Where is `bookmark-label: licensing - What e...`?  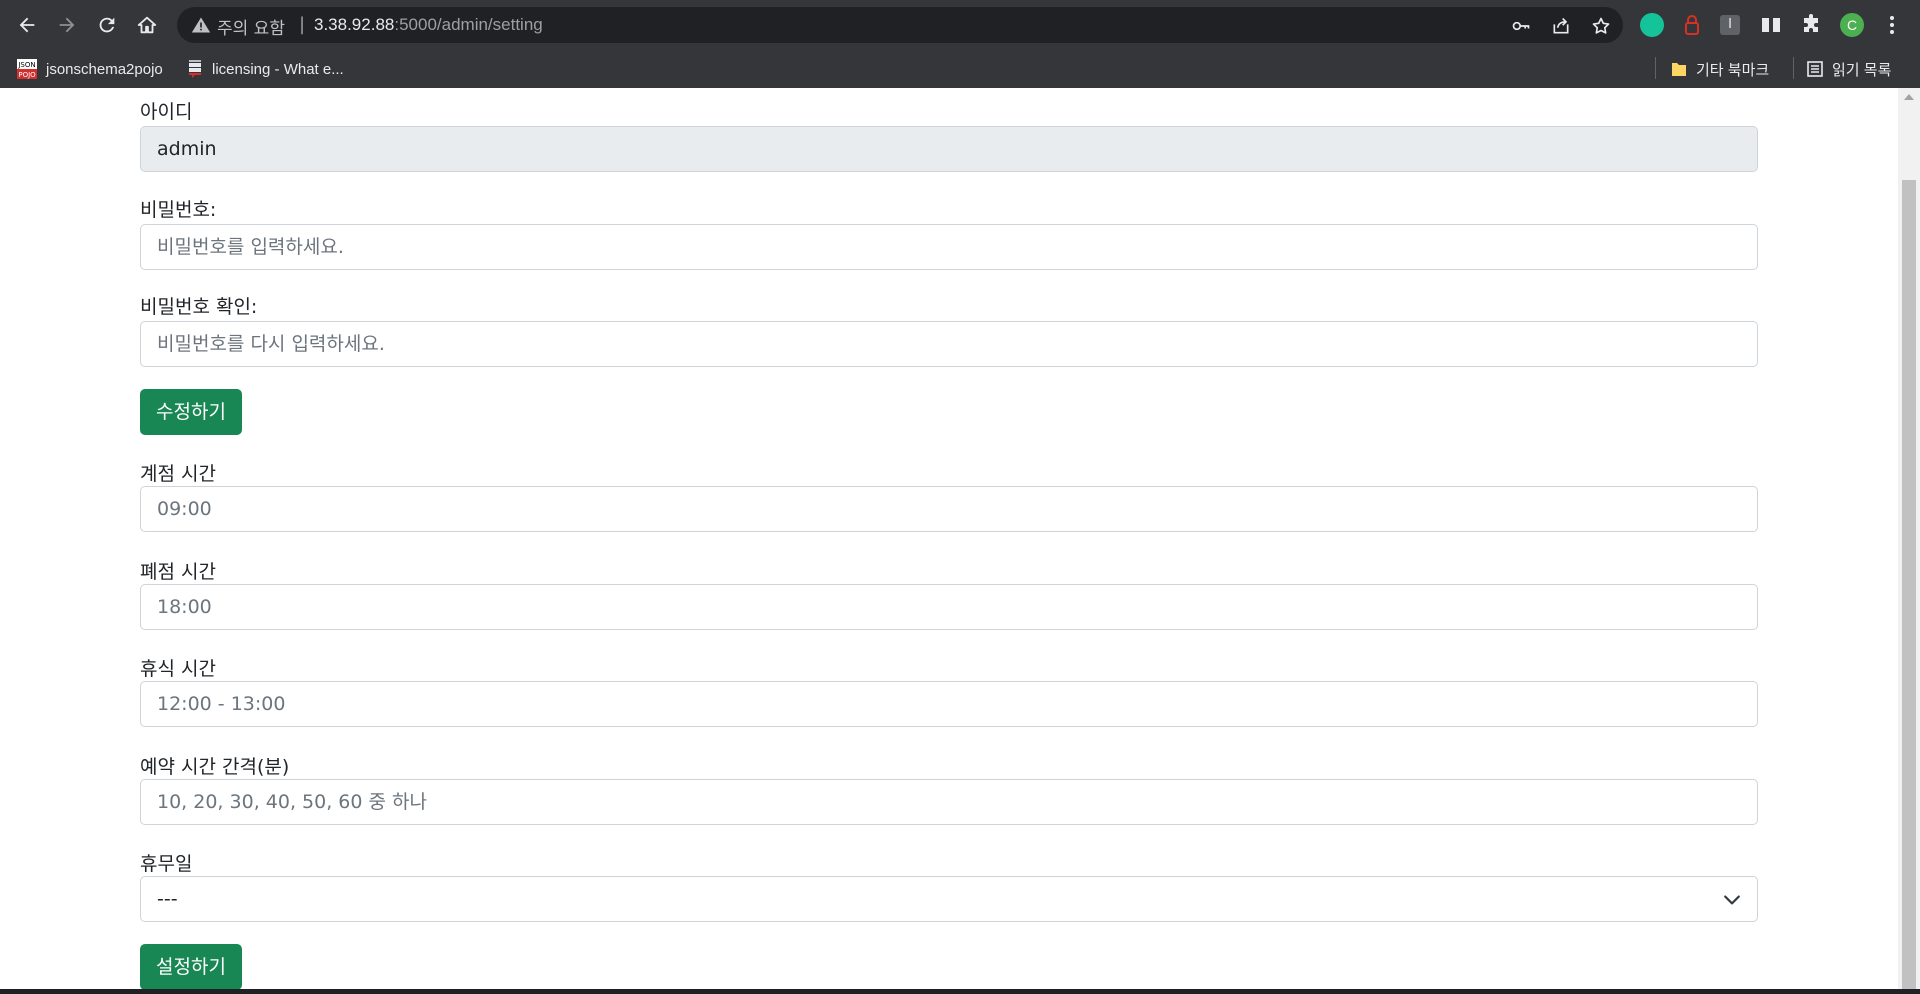 bookmark-label: licensing - What e... is located at coordinates (278, 69).